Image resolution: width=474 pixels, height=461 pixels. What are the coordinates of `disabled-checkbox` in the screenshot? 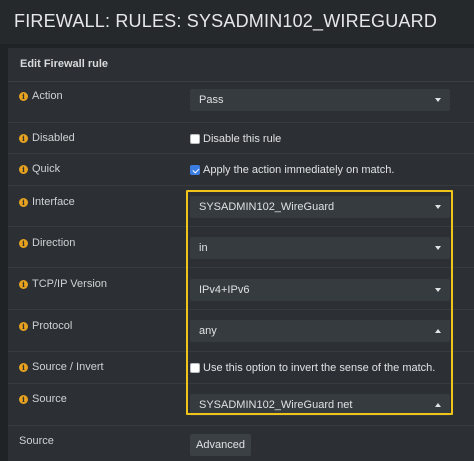 It's located at (195, 139).